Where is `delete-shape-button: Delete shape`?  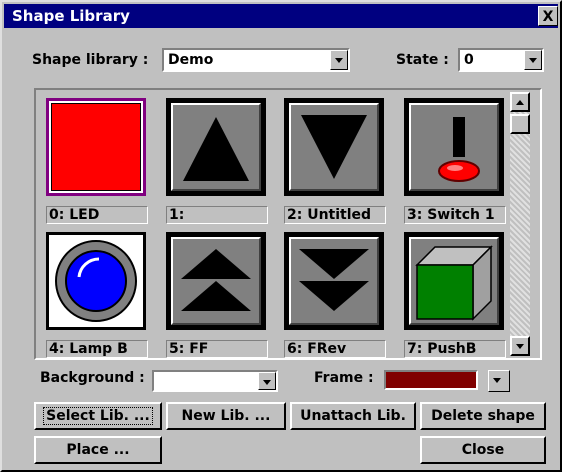 delete-shape-button: Delete shape is located at coordinates (483, 416).